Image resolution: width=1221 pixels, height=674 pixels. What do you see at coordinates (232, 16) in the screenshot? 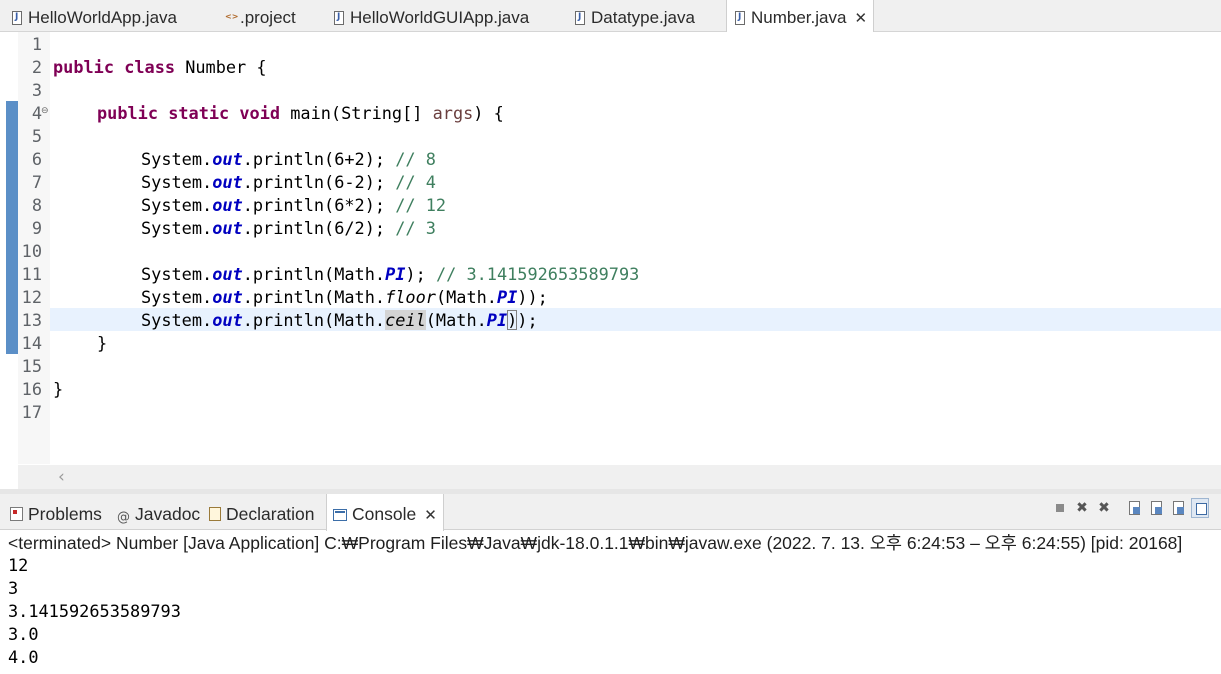
I see `xml-file-icon: <>` at bounding box center [232, 16].